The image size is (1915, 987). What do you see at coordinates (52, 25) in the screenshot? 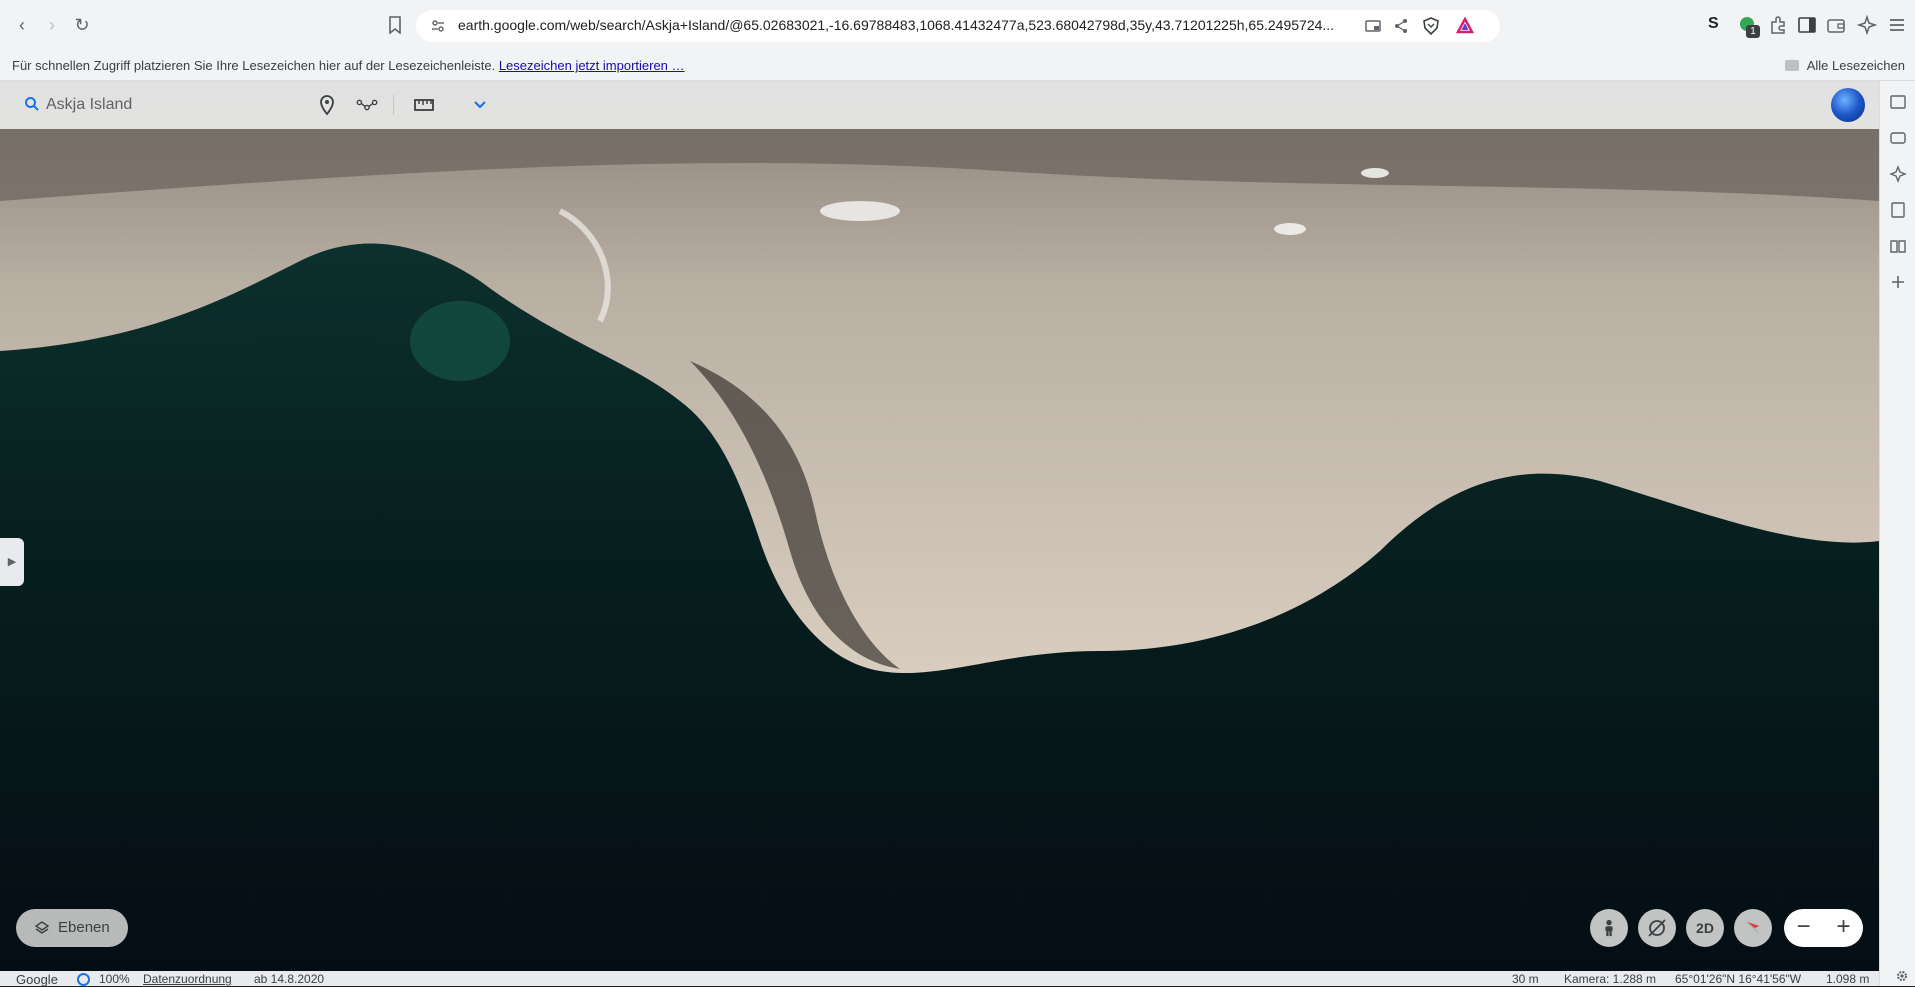
I see `forward-icon: ›` at bounding box center [52, 25].